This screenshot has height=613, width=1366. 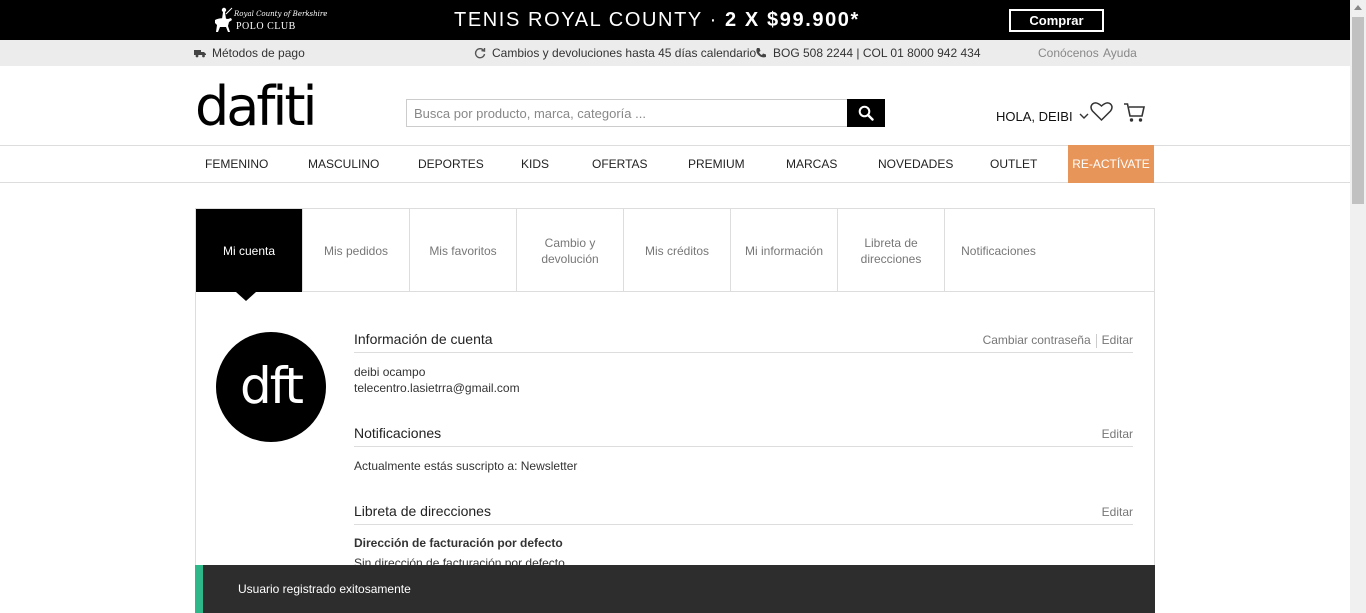 I want to click on polo-brand-club: POLO CLUB, so click(x=266, y=26).